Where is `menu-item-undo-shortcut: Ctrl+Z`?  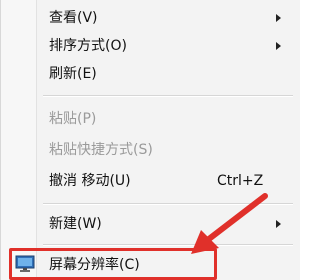 menu-item-undo-shortcut: Ctrl+Z is located at coordinates (240, 181).